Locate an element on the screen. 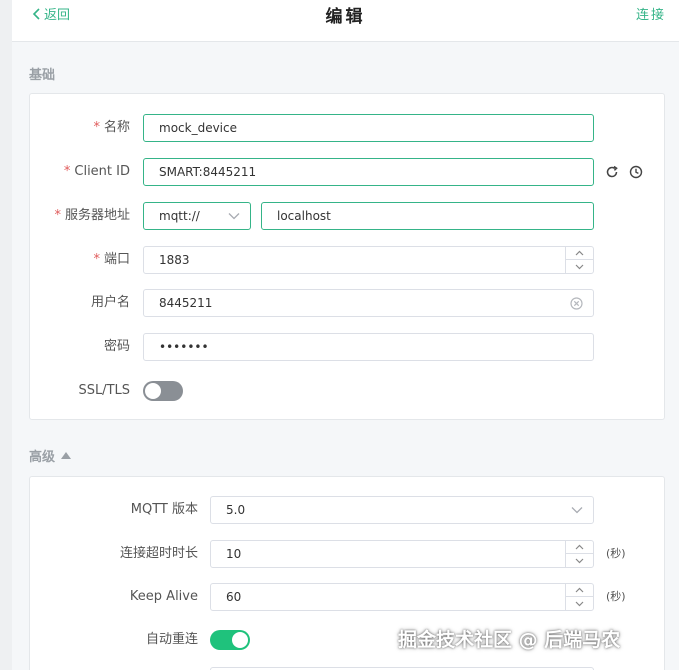 Image resolution: width=679 pixels, height=670 pixels. password-label: 密码 is located at coordinates (116, 346).